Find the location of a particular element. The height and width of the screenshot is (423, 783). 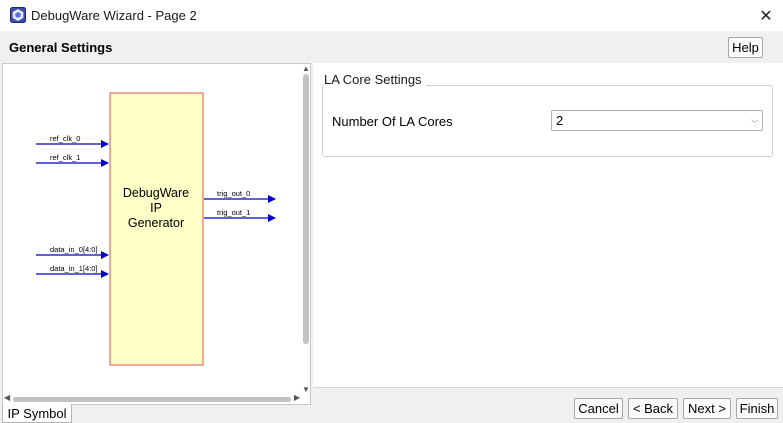

number-of-la-cores-label: Number Of LA Cores is located at coordinates (392, 121).